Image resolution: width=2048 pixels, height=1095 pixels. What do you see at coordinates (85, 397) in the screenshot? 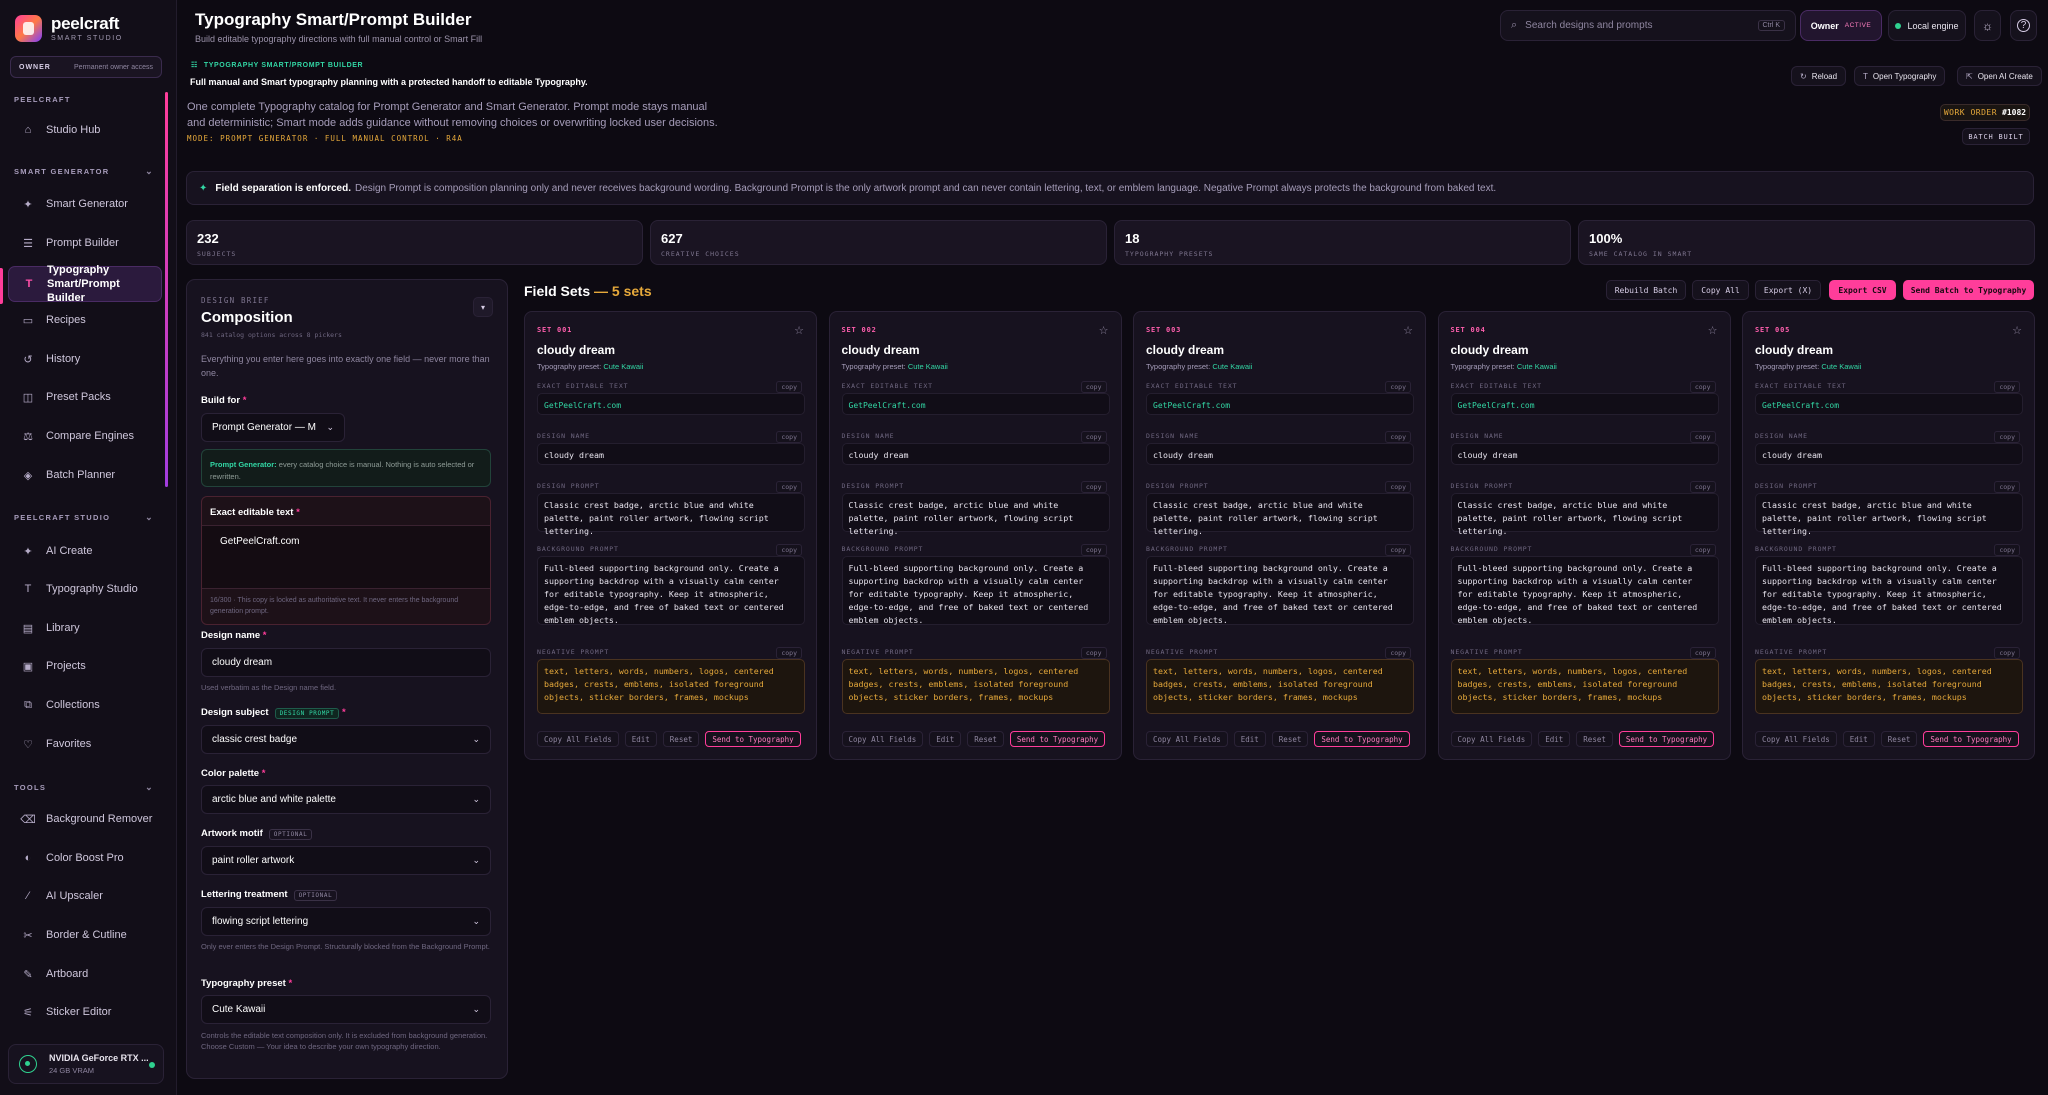
I see `sidebar-item-preset-packs: ◫ Preset Packs` at bounding box center [85, 397].